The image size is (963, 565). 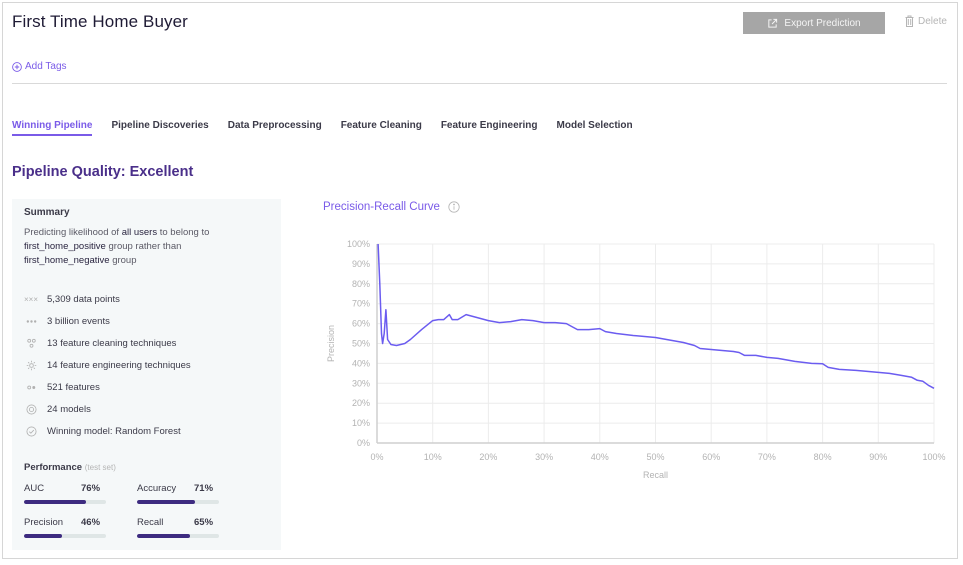 What do you see at coordinates (489, 128) in the screenshot?
I see `tab-feature-engineering: Feature Engineering` at bounding box center [489, 128].